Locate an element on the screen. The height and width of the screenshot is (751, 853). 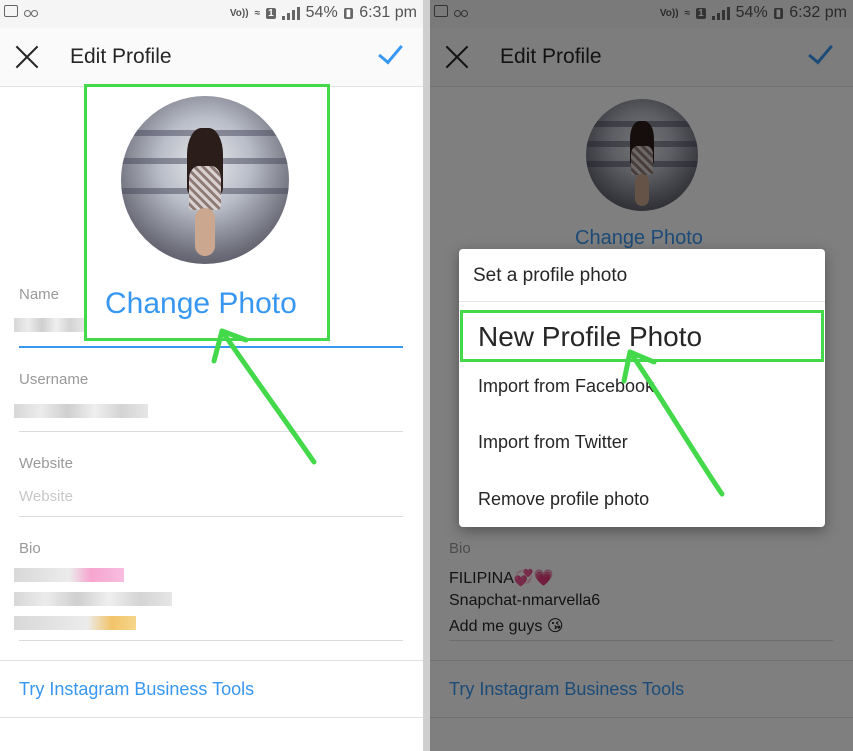
name-label: Name is located at coordinates (39, 294).